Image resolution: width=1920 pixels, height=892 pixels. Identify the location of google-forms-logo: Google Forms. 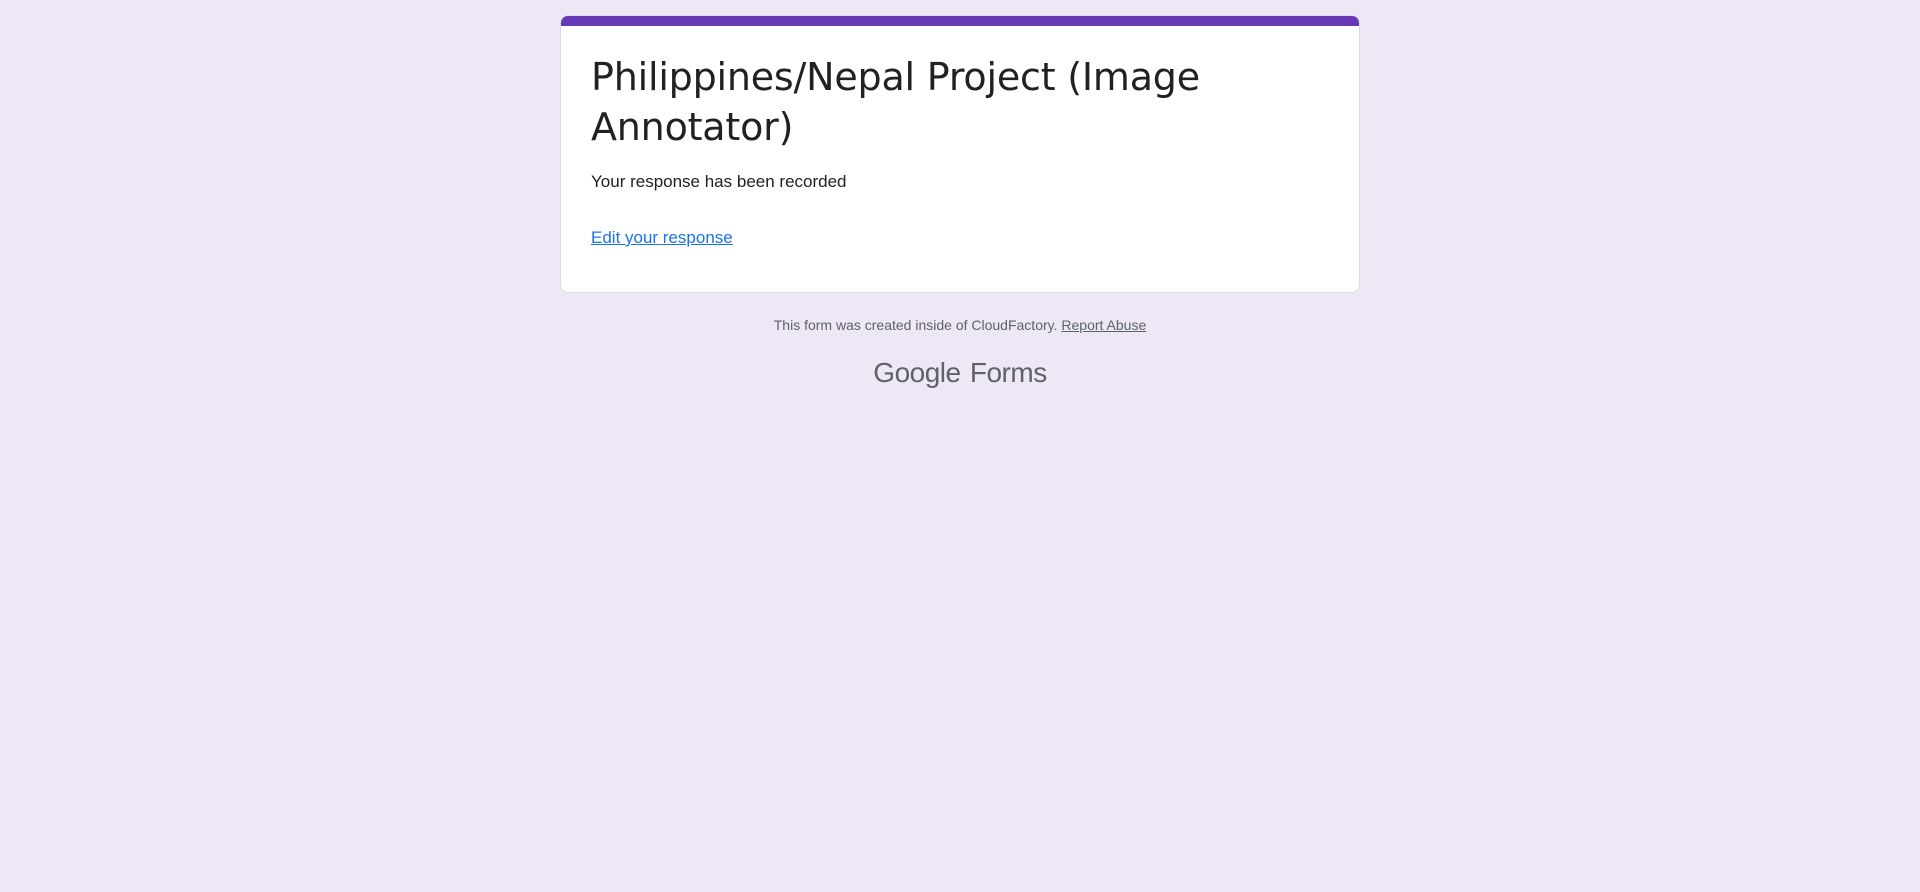
(960, 373).